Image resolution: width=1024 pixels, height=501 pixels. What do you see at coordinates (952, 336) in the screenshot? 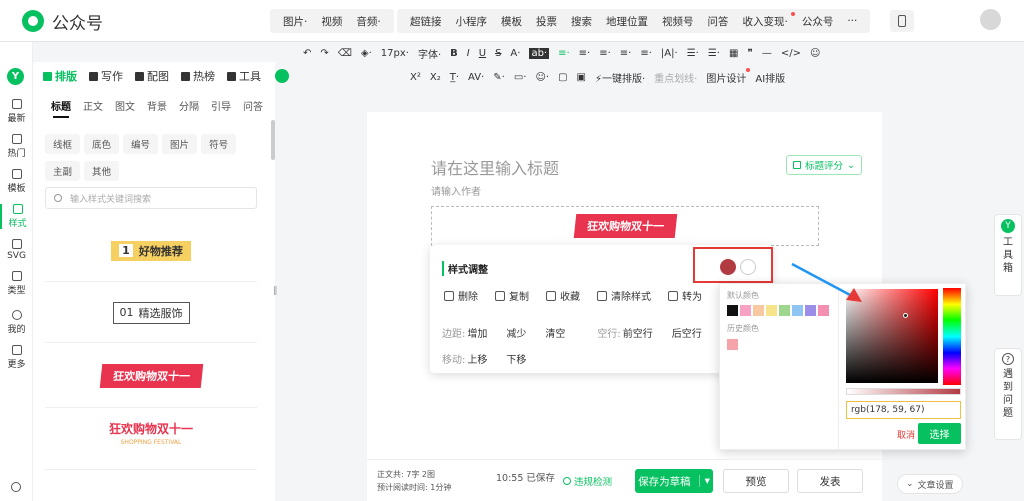
I see `hue-slider` at bounding box center [952, 336].